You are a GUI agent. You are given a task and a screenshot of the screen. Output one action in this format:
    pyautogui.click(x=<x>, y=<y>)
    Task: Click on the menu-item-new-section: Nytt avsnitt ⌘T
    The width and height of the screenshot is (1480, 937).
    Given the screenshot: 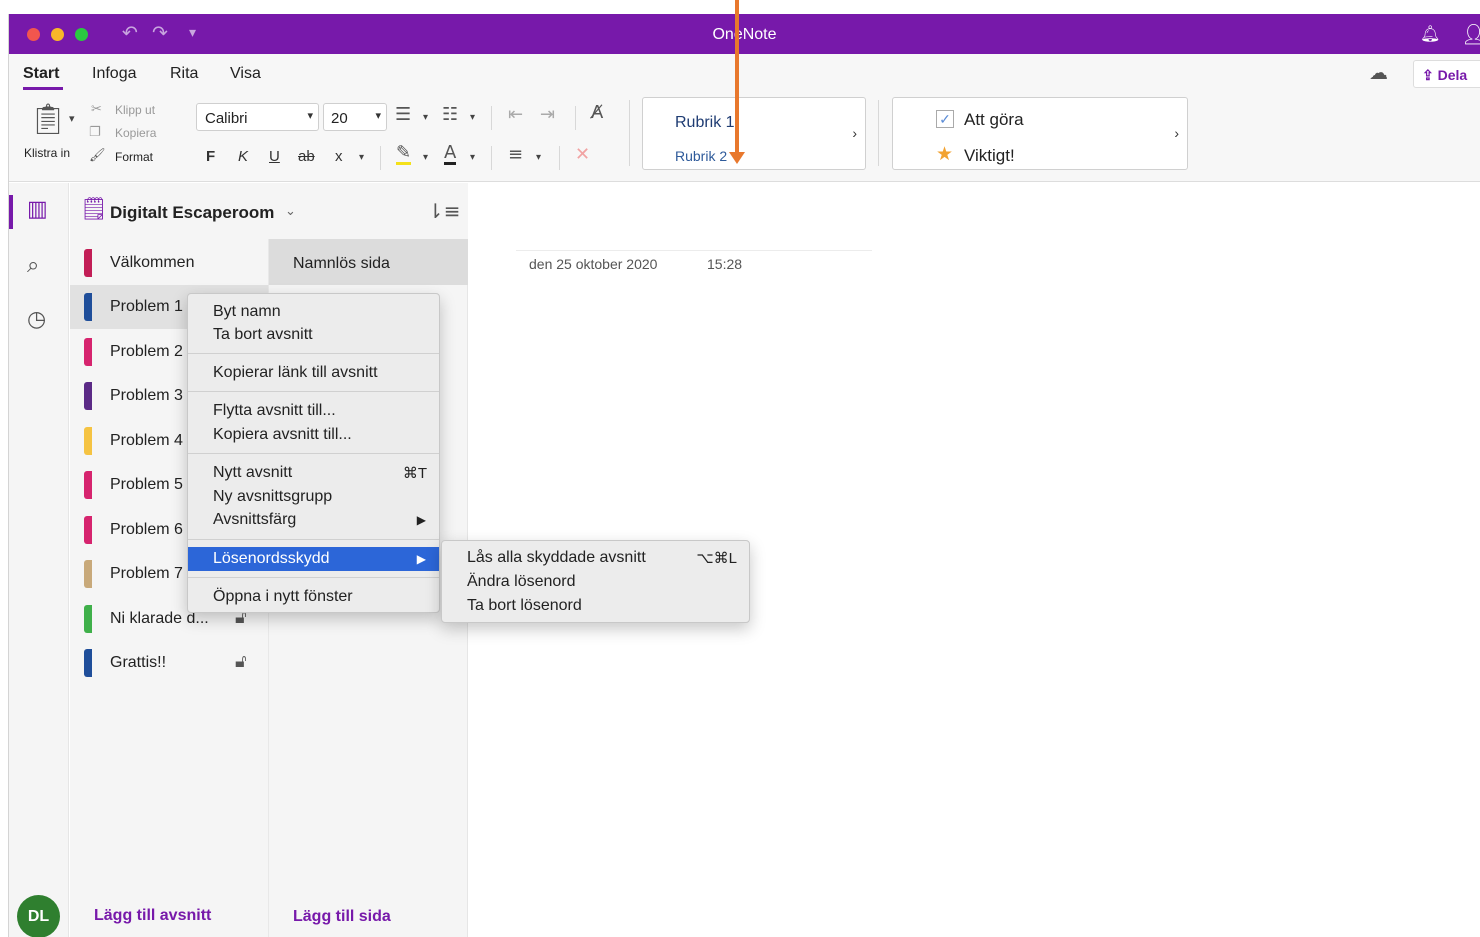 What is the action you would take?
    pyautogui.click(x=313, y=473)
    